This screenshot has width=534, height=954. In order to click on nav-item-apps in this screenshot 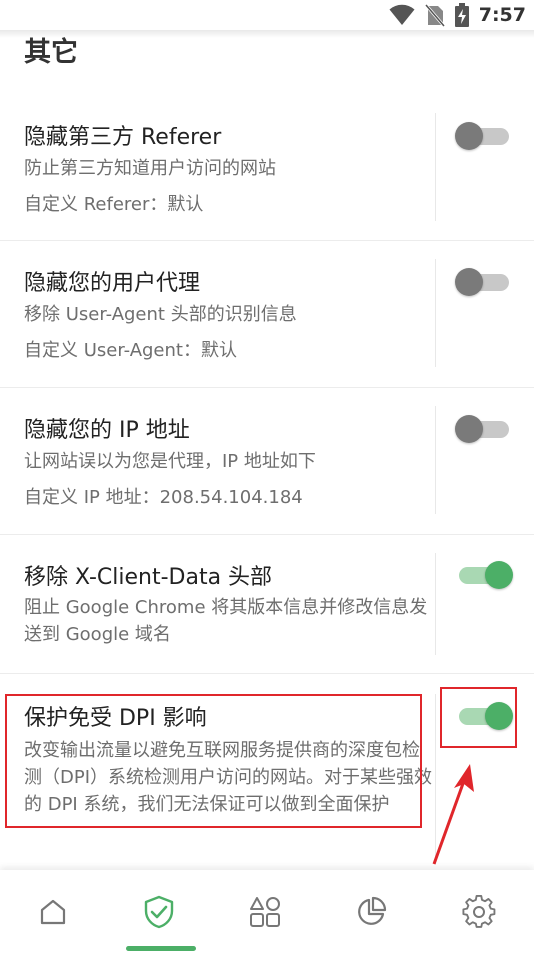, I will do `click(265, 912)`.